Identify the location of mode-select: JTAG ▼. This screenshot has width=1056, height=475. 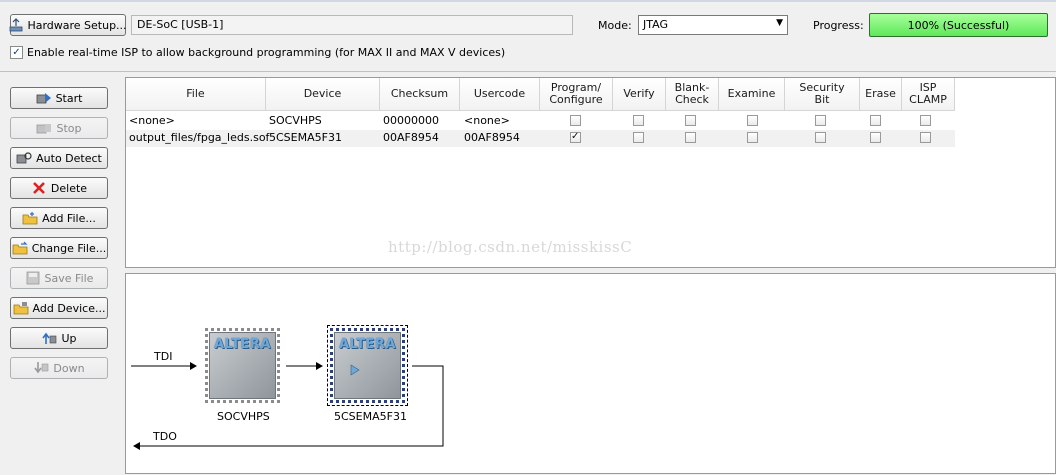
(713, 25).